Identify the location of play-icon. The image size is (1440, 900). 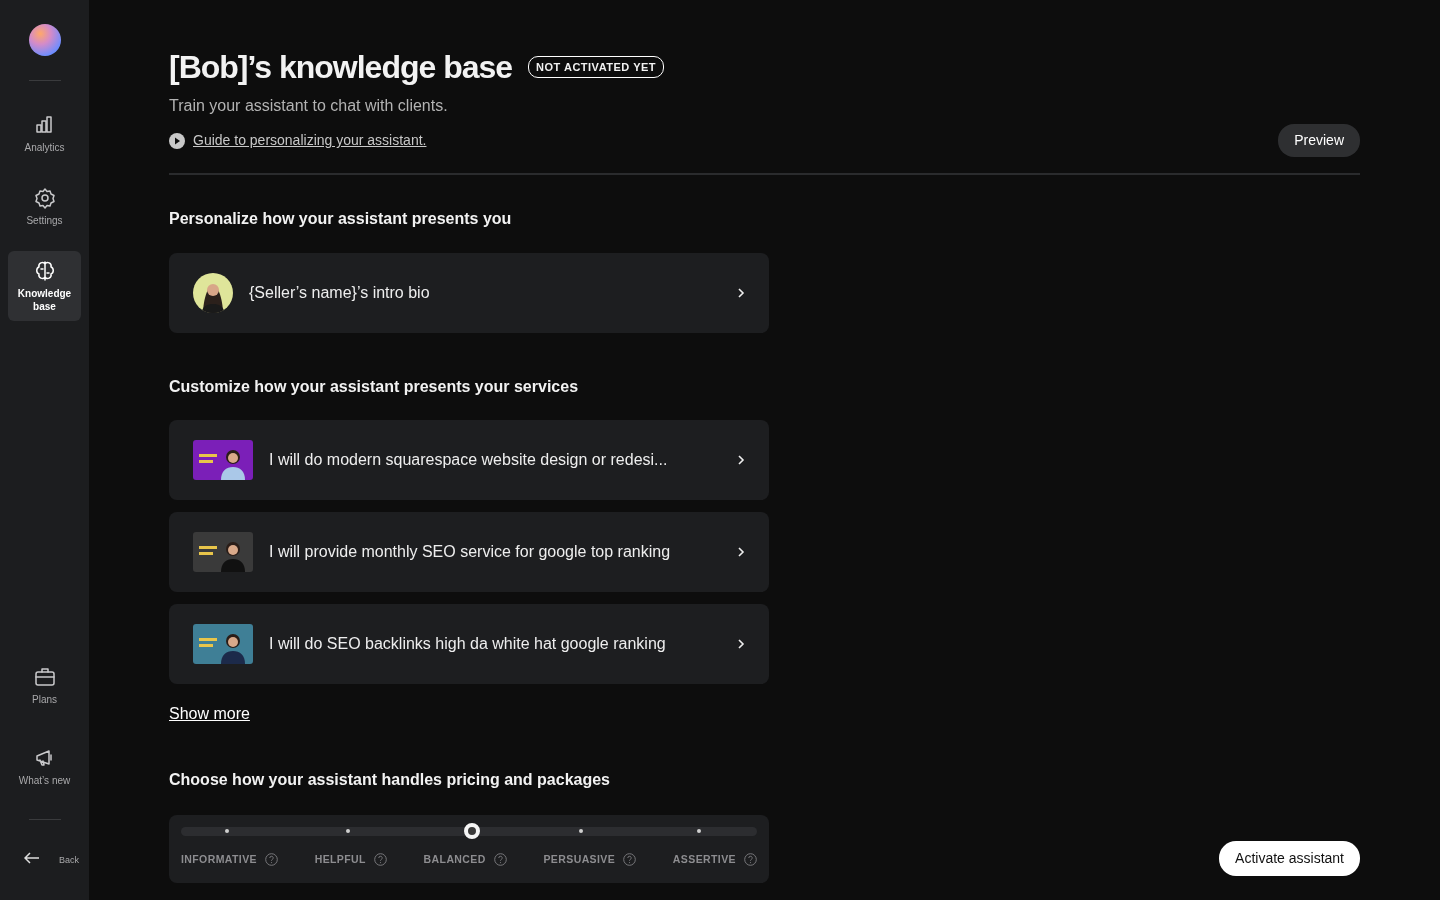
(177, 140).